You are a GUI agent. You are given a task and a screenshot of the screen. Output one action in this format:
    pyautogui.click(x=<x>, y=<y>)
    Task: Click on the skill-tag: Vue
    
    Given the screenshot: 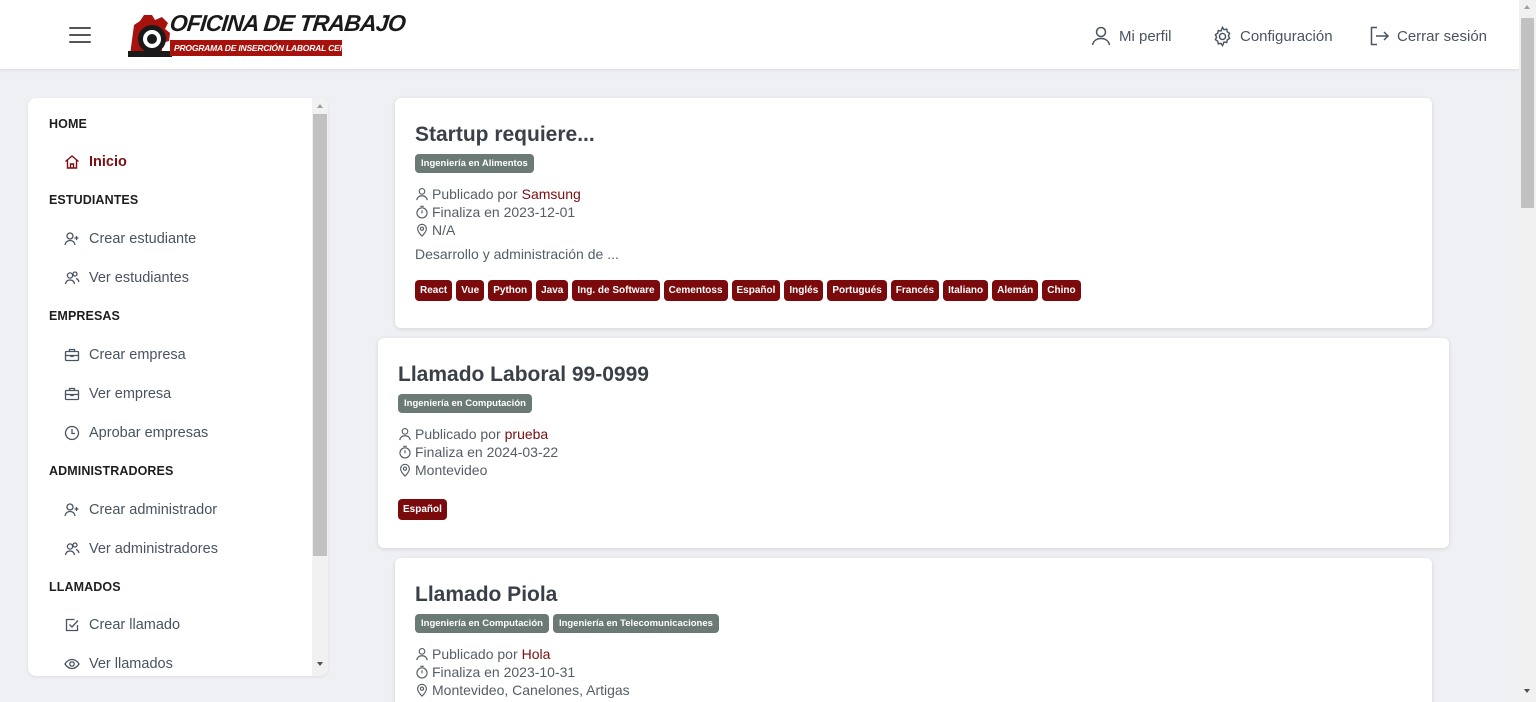 What is the action you would take?
    pyautogui.click(x=470, y=290)
    